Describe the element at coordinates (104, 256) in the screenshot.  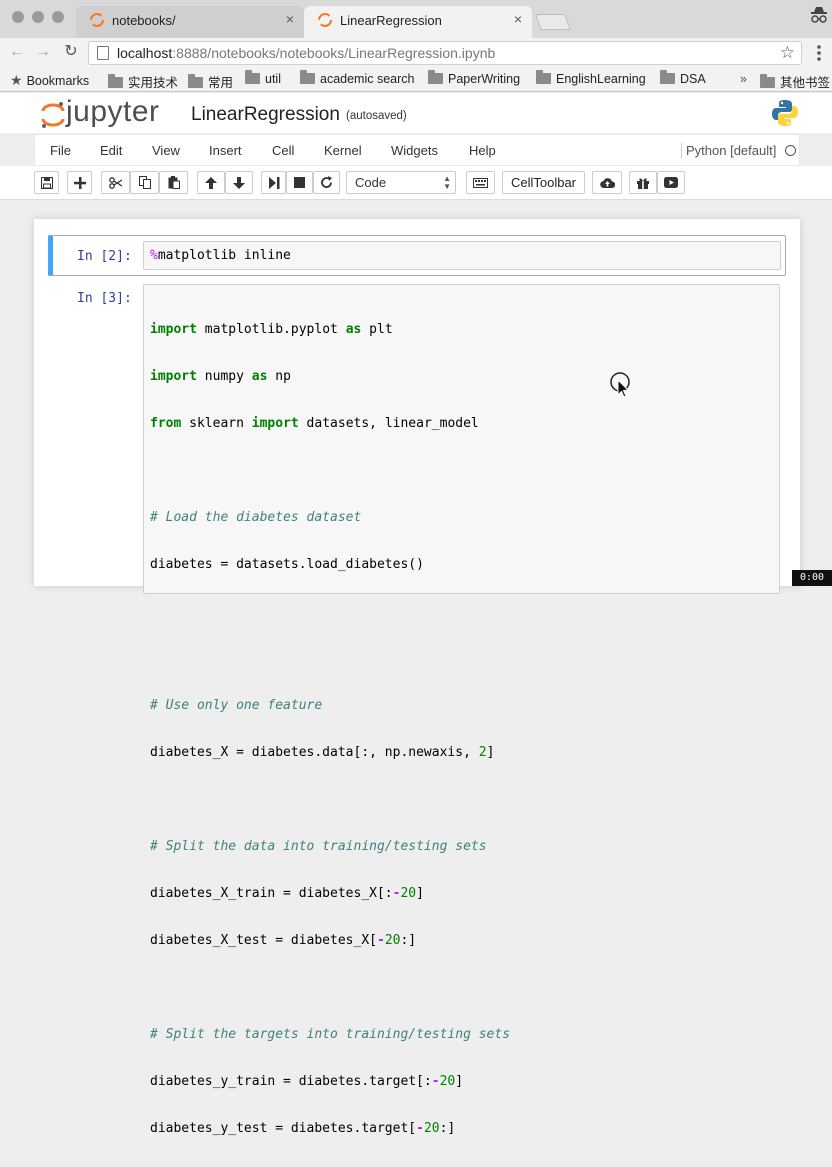
I see `input-prompt: In [2]:` at that location.